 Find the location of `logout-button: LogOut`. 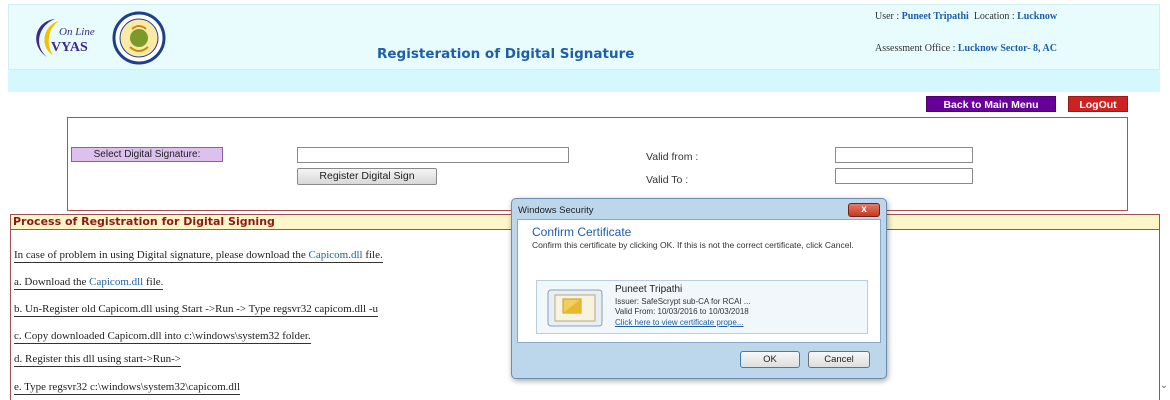

logout-button: LogOut is located at coordinates (1098, 104).